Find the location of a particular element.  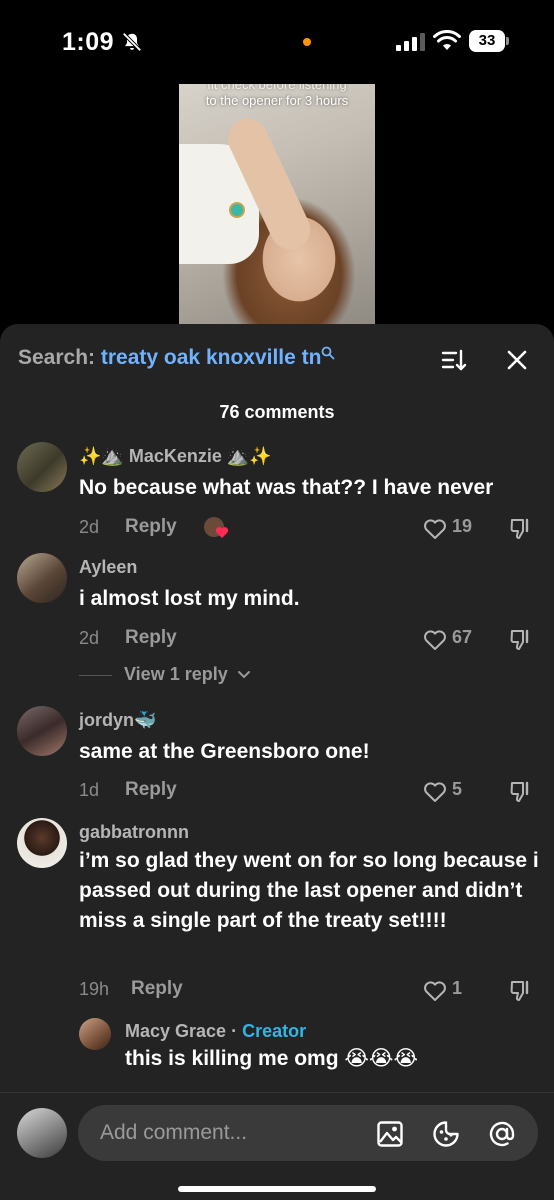

privacy-indicator-dot is located at coordinates (307, 42).